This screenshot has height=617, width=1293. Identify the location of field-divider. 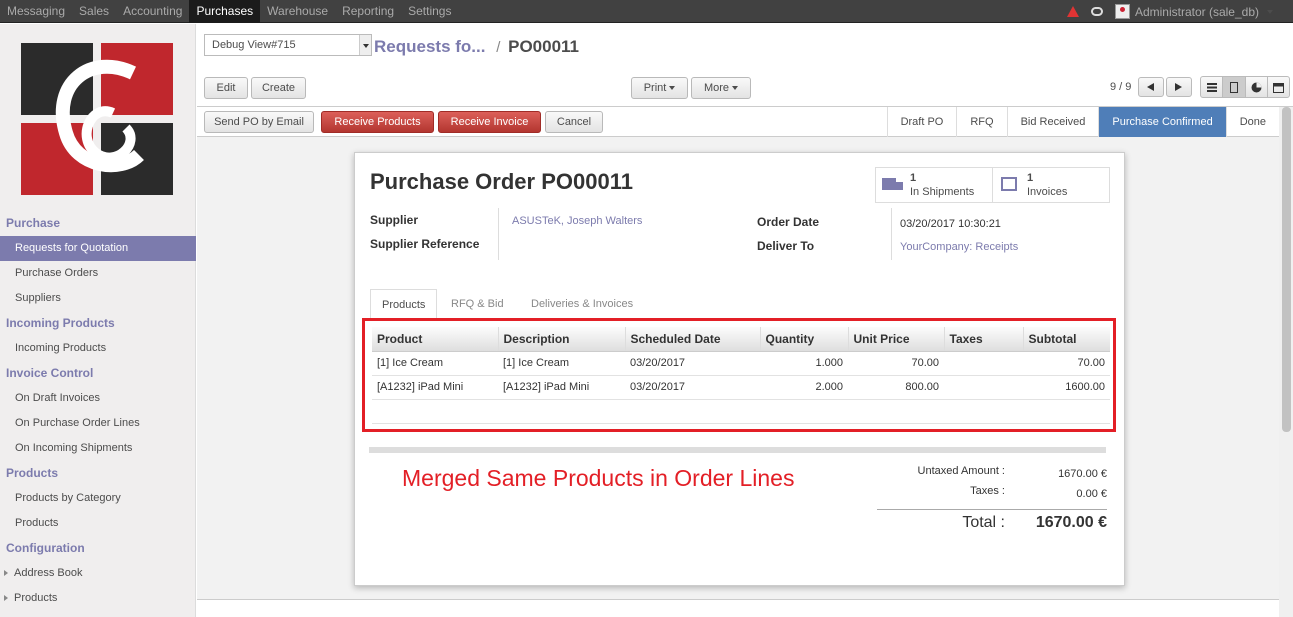
(891, 234).